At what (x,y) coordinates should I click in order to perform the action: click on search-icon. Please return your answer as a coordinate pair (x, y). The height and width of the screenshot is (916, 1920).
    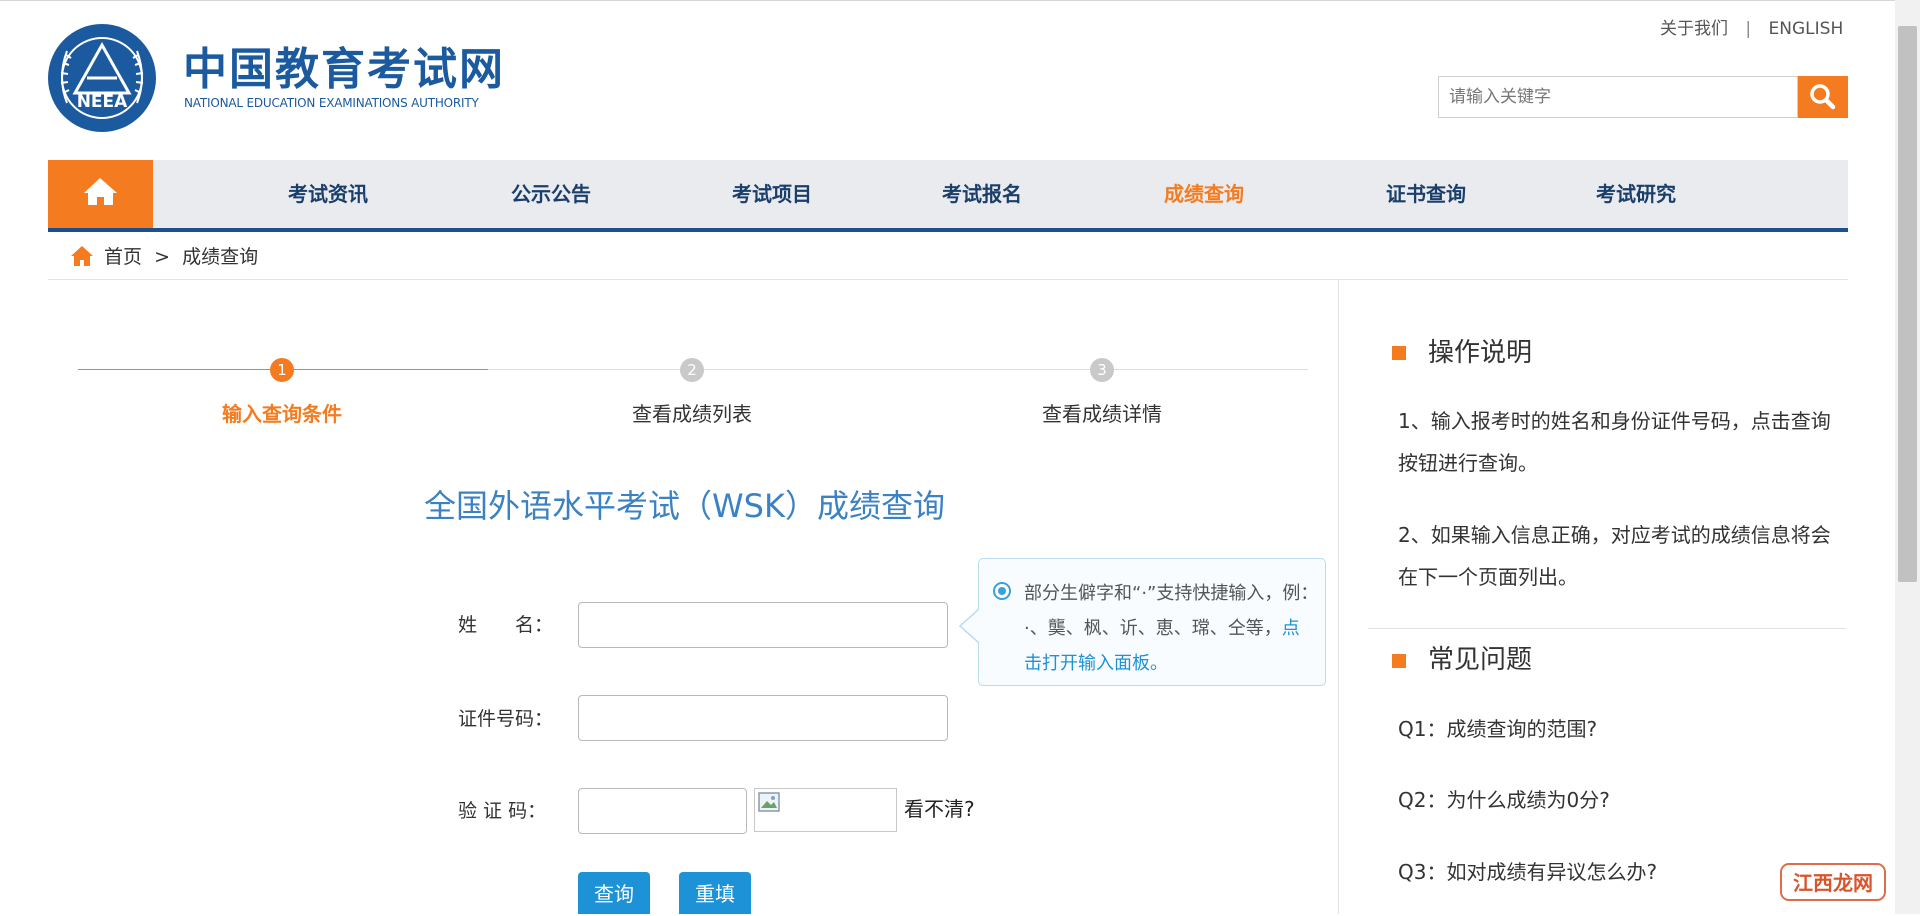
    Looking at the image, I should click on (1823, 97).